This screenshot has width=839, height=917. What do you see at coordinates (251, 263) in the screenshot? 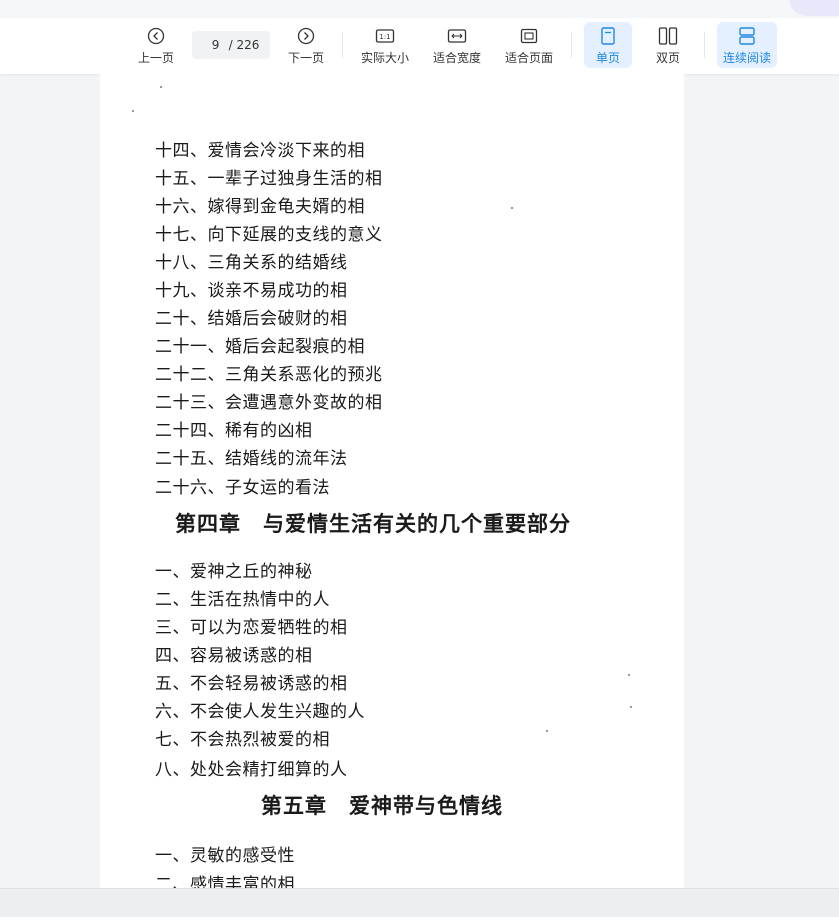
I see `toc-entry: 十八、三角关系的结婚线` at bounding box center [251, 263].